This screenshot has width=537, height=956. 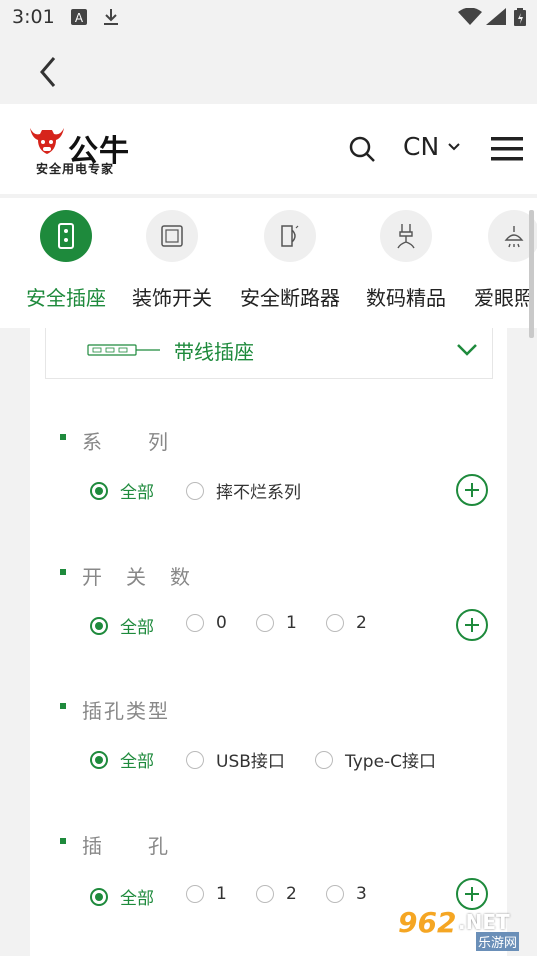 What do you see at coordinates (362, 149) in the screenshot?
I see `search-icon` at bounding box center [362, 149].